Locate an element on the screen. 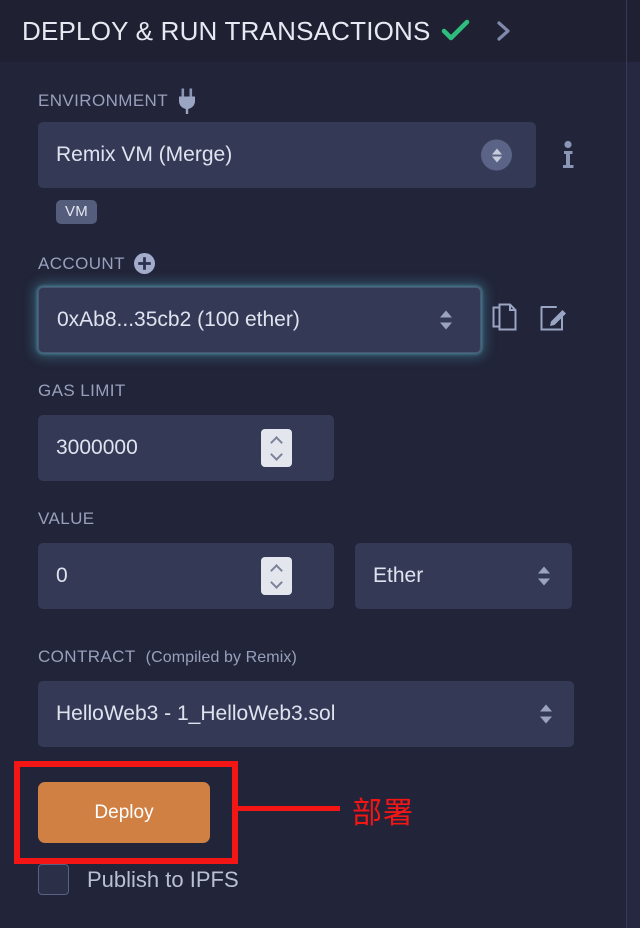 This screenshot has width=640, height=928. edit-icon is located at coordinates (554, 320).